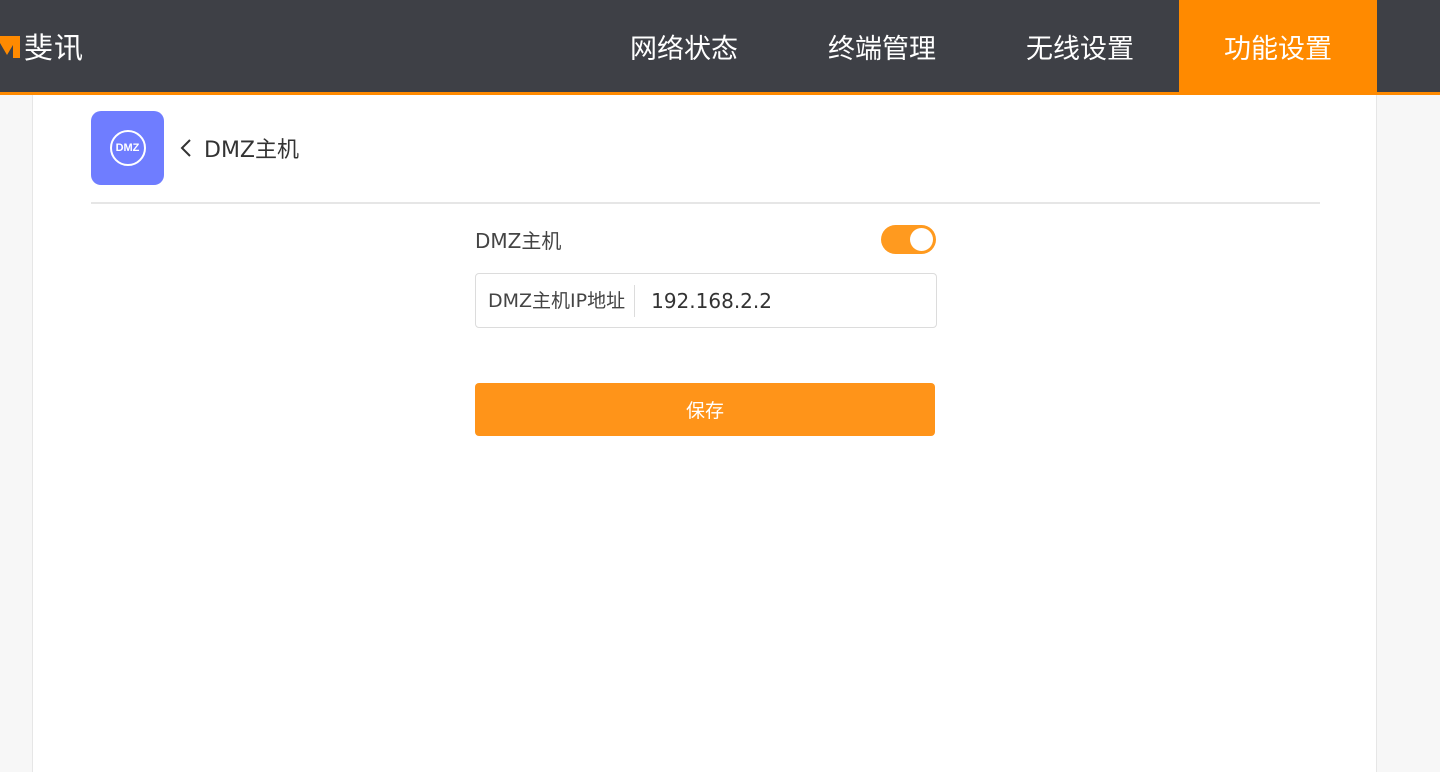 This screenshot has width=1440, height=772. I want to click on toggle-knob, so click(921, 239).